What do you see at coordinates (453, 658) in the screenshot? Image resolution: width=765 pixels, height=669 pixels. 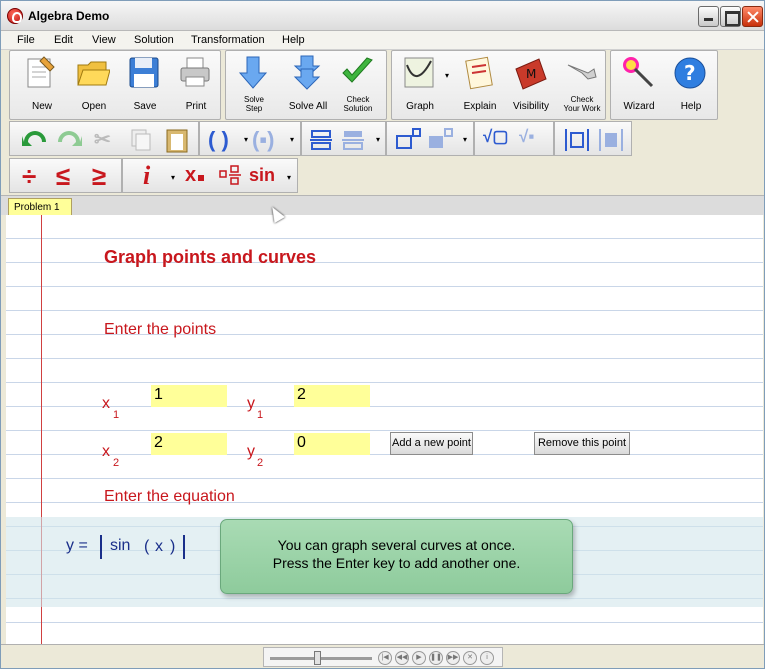 I see `fast-forward-icon: ▶▶` at bounding box center [453, 658].